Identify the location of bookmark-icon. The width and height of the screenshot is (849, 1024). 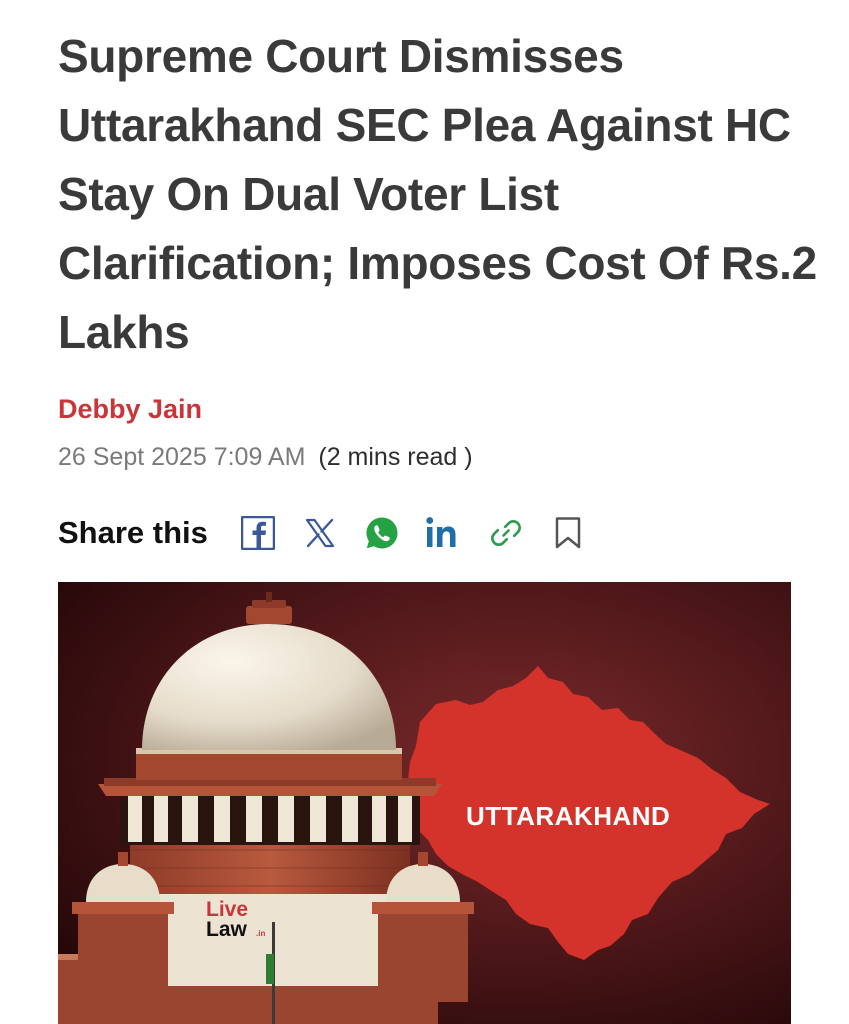
(568, 533).